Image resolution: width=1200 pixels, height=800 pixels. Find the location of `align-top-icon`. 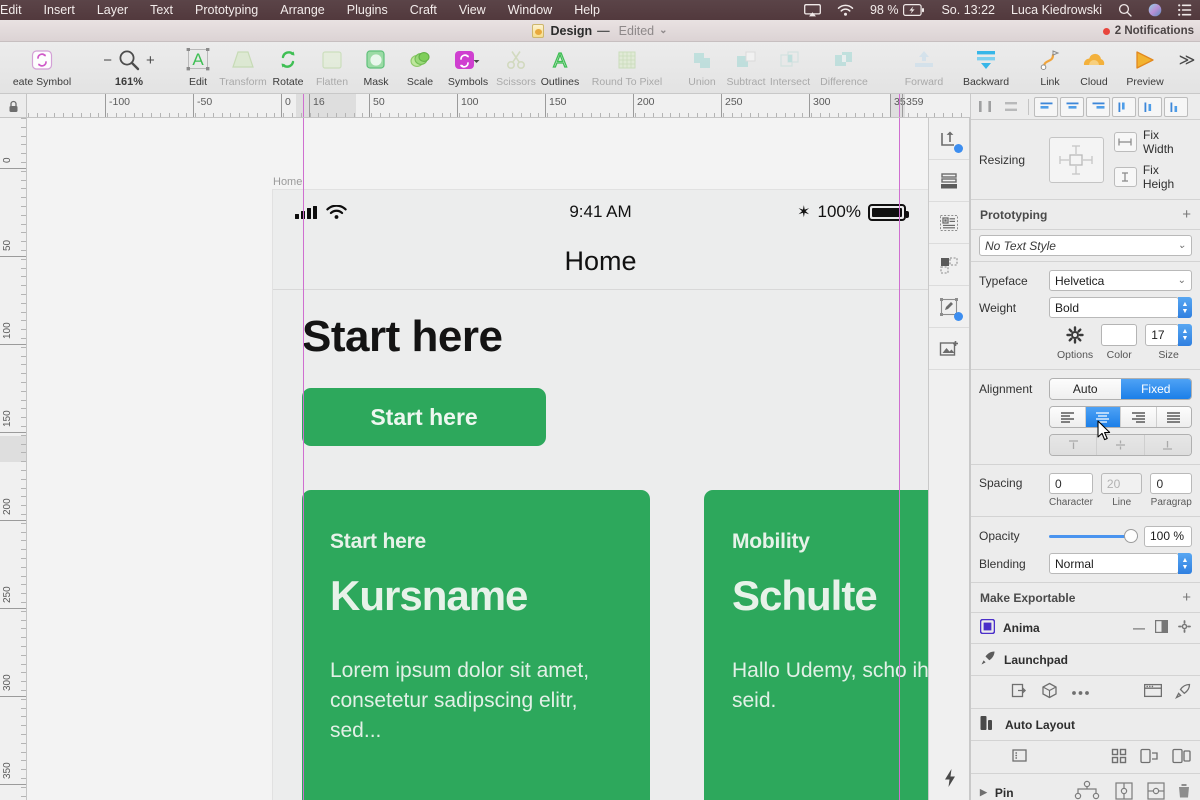

align-top-icon is located at coordinates (1046, 106).